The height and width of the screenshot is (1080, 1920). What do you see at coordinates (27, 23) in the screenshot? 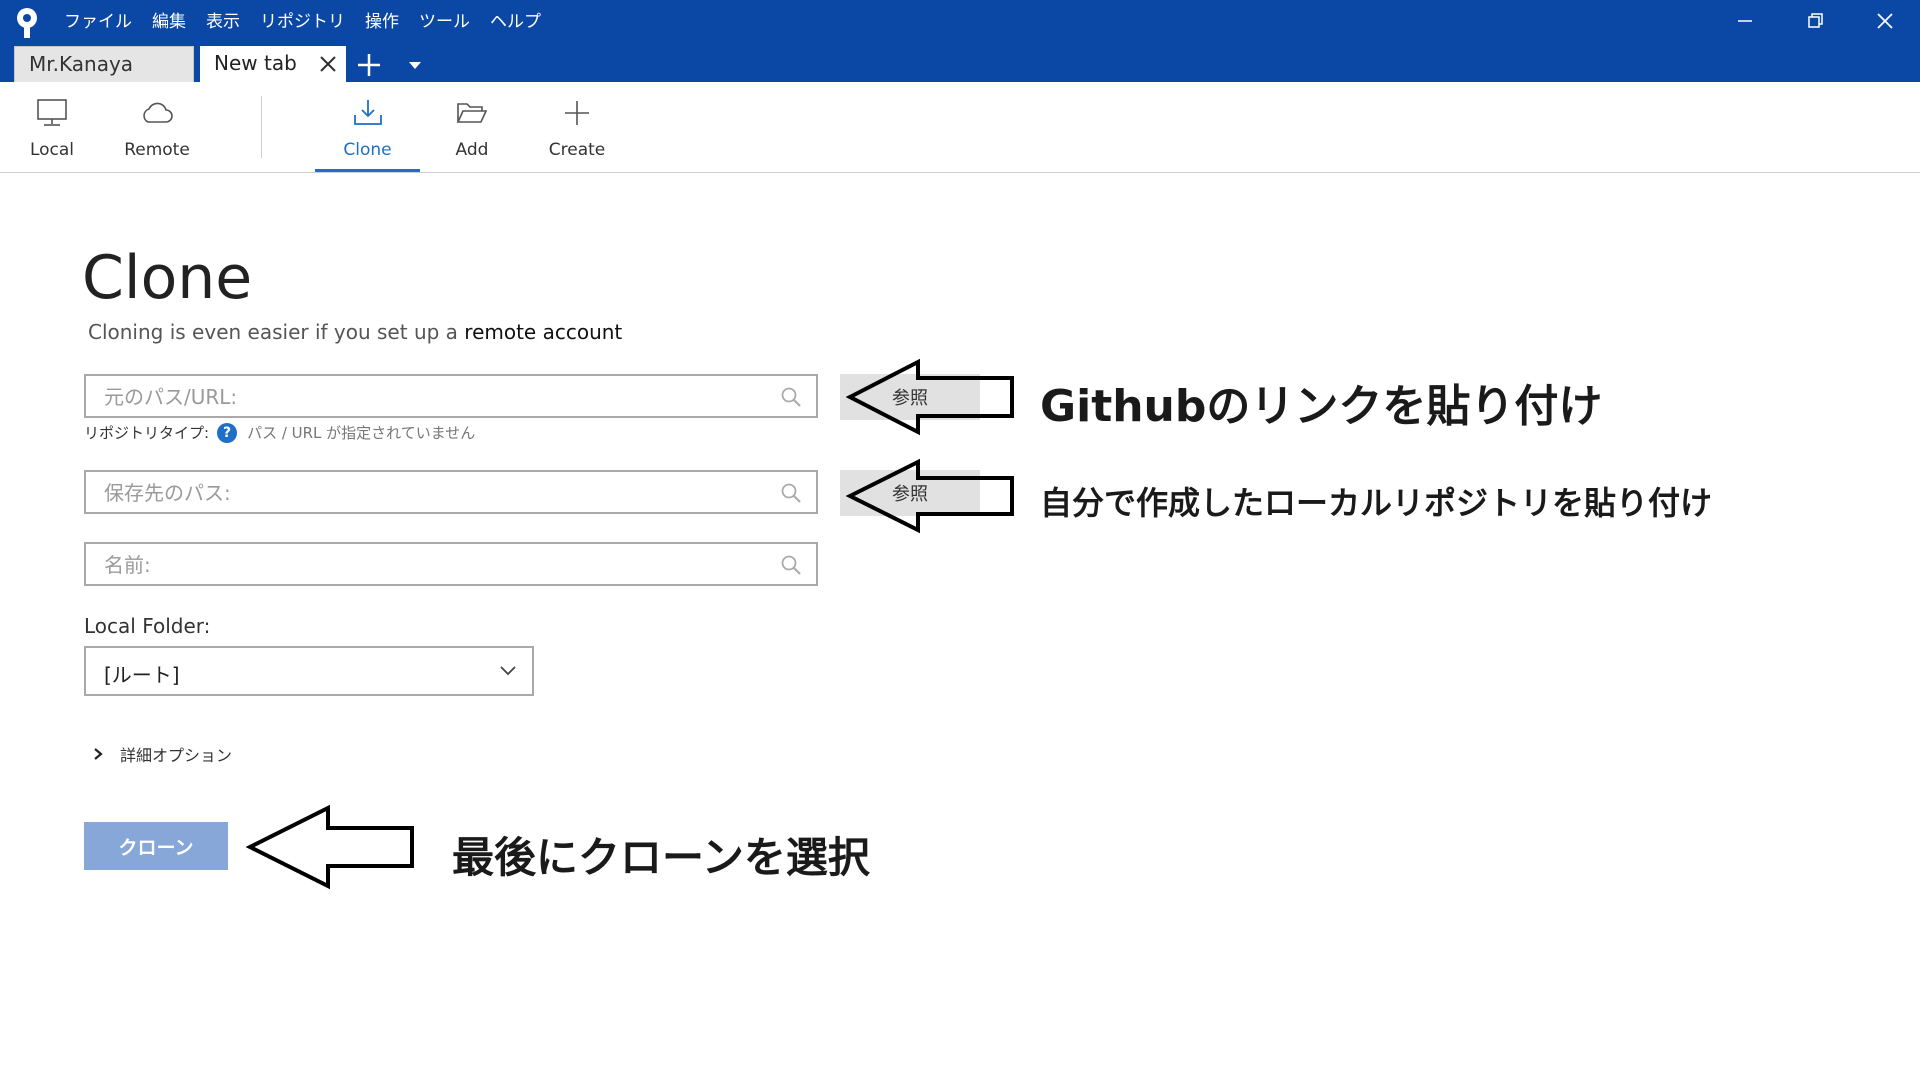
I see `sourcetree-logo-icon` at bounding box center [27, 23].